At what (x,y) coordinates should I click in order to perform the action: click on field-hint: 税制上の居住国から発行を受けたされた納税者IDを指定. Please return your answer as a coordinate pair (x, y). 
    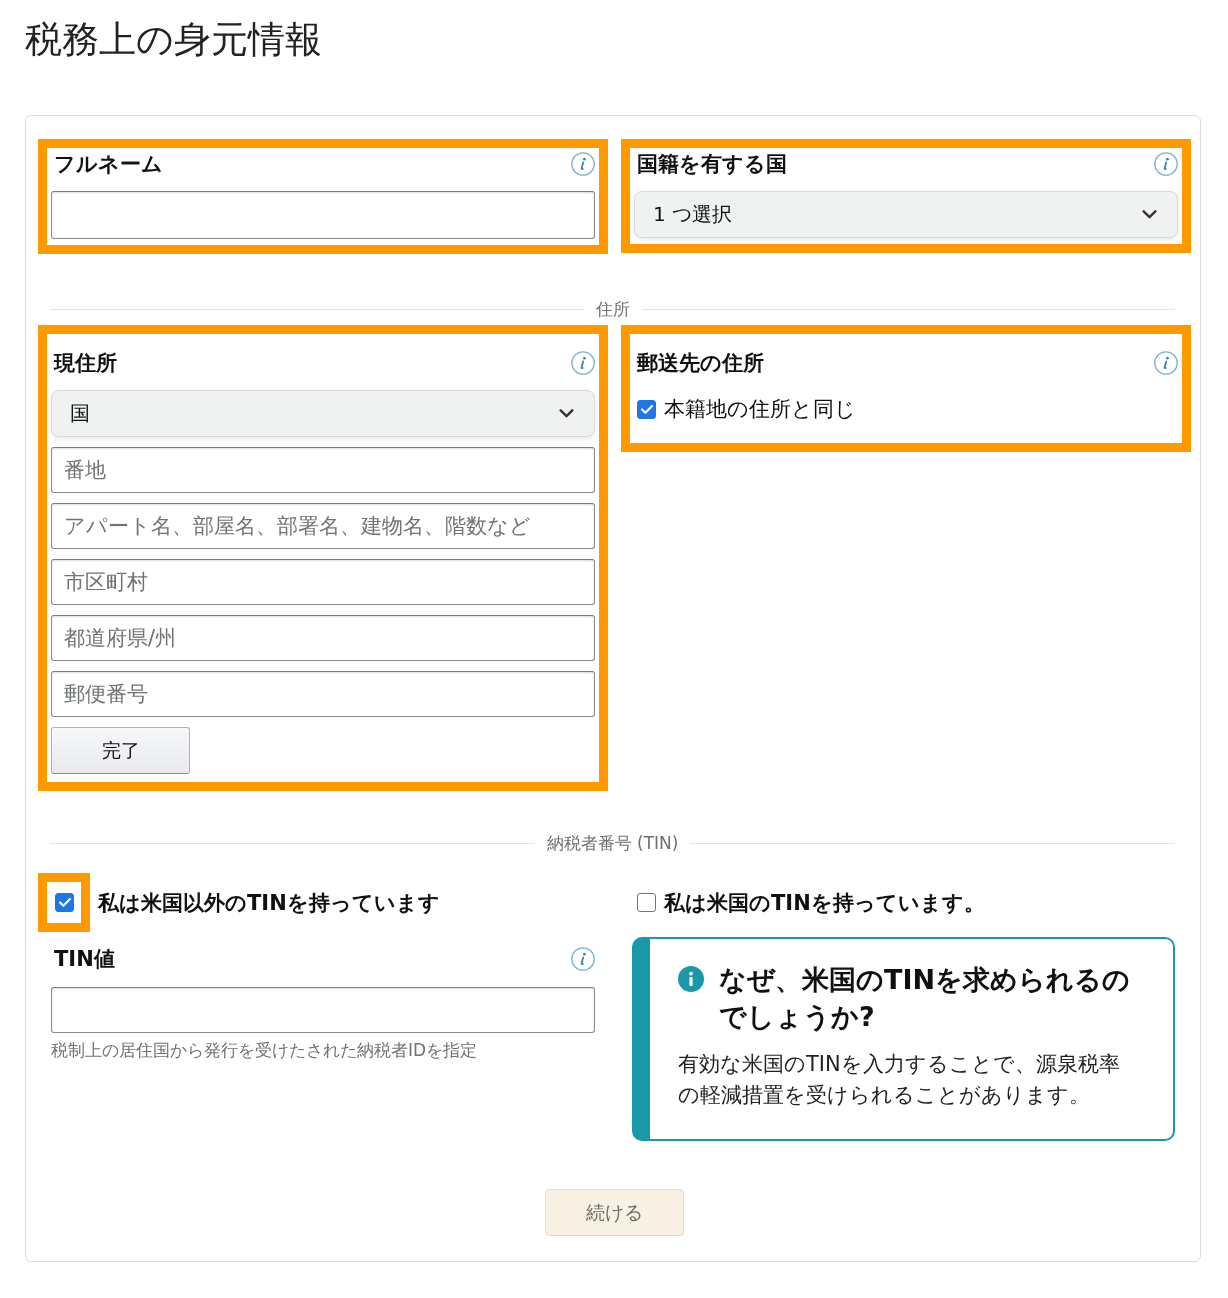
    Looking at the image, I should click on (265, 1050).